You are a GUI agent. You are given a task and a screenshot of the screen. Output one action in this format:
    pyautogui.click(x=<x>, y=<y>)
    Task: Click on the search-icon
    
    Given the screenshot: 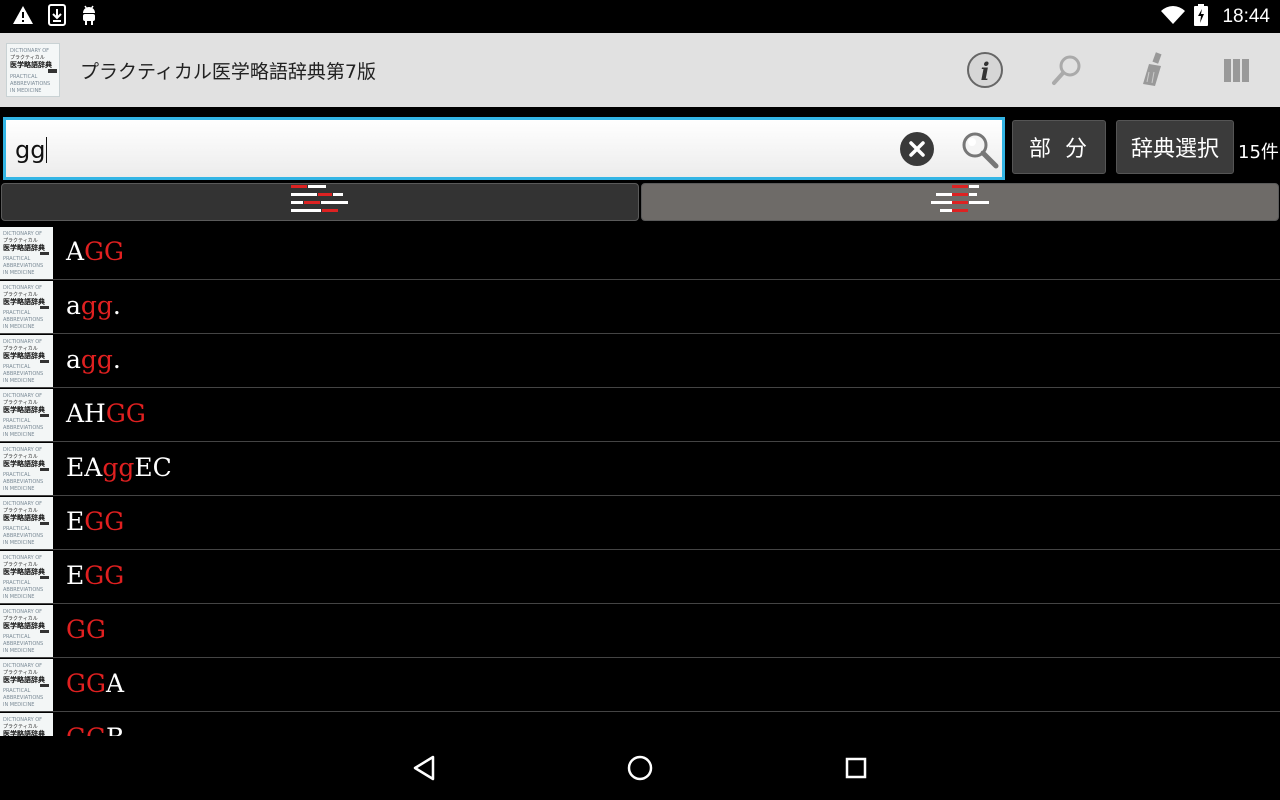 What is the action you would take?
    pyautogui.click(x=1067, y=70)
    